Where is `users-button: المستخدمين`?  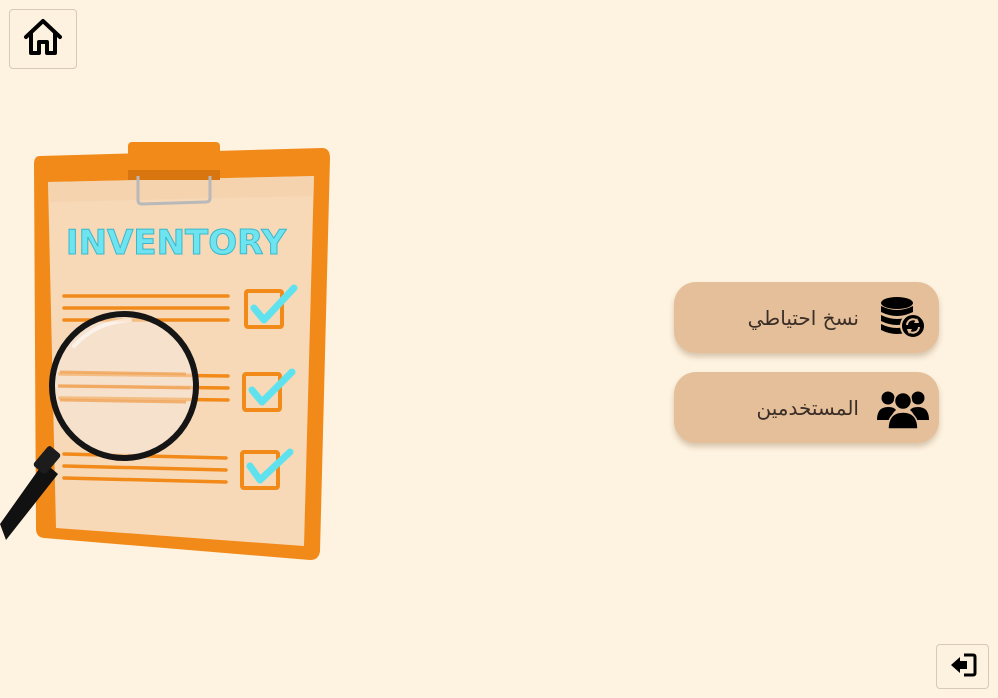
users-button: المستخدمين is located at coordinates (806, 407).